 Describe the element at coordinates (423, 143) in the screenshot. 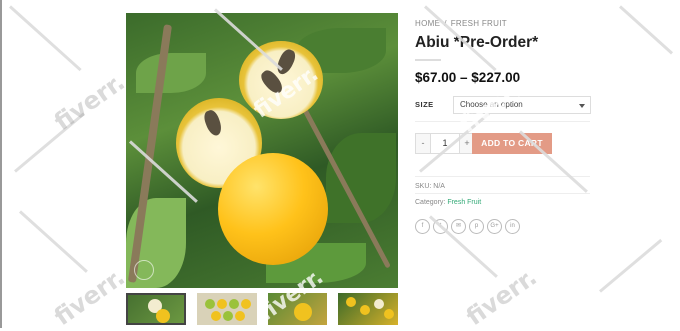

I see `quantity-minus-button: -` at that location.